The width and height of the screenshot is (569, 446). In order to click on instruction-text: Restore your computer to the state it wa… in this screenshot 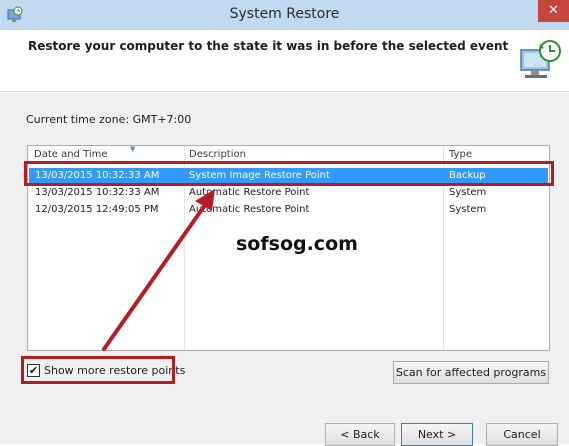, I will do `click(268, 46)`.